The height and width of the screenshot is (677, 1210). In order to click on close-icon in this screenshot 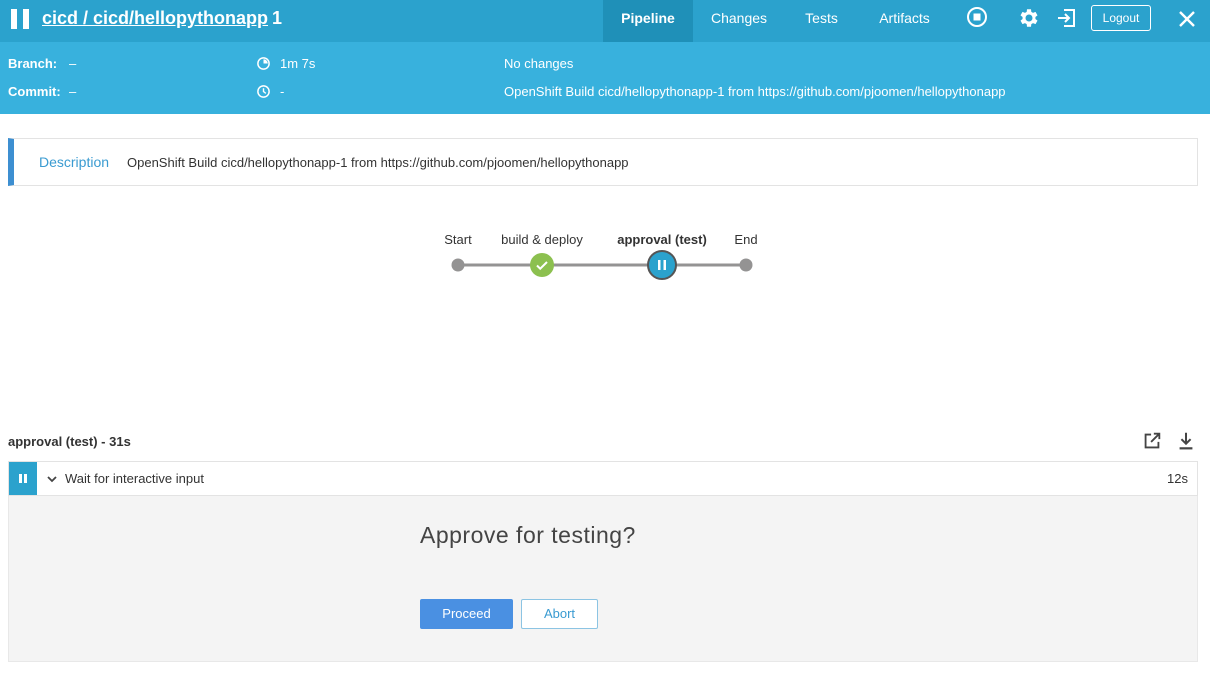, I will do `click(1187, 19)`.